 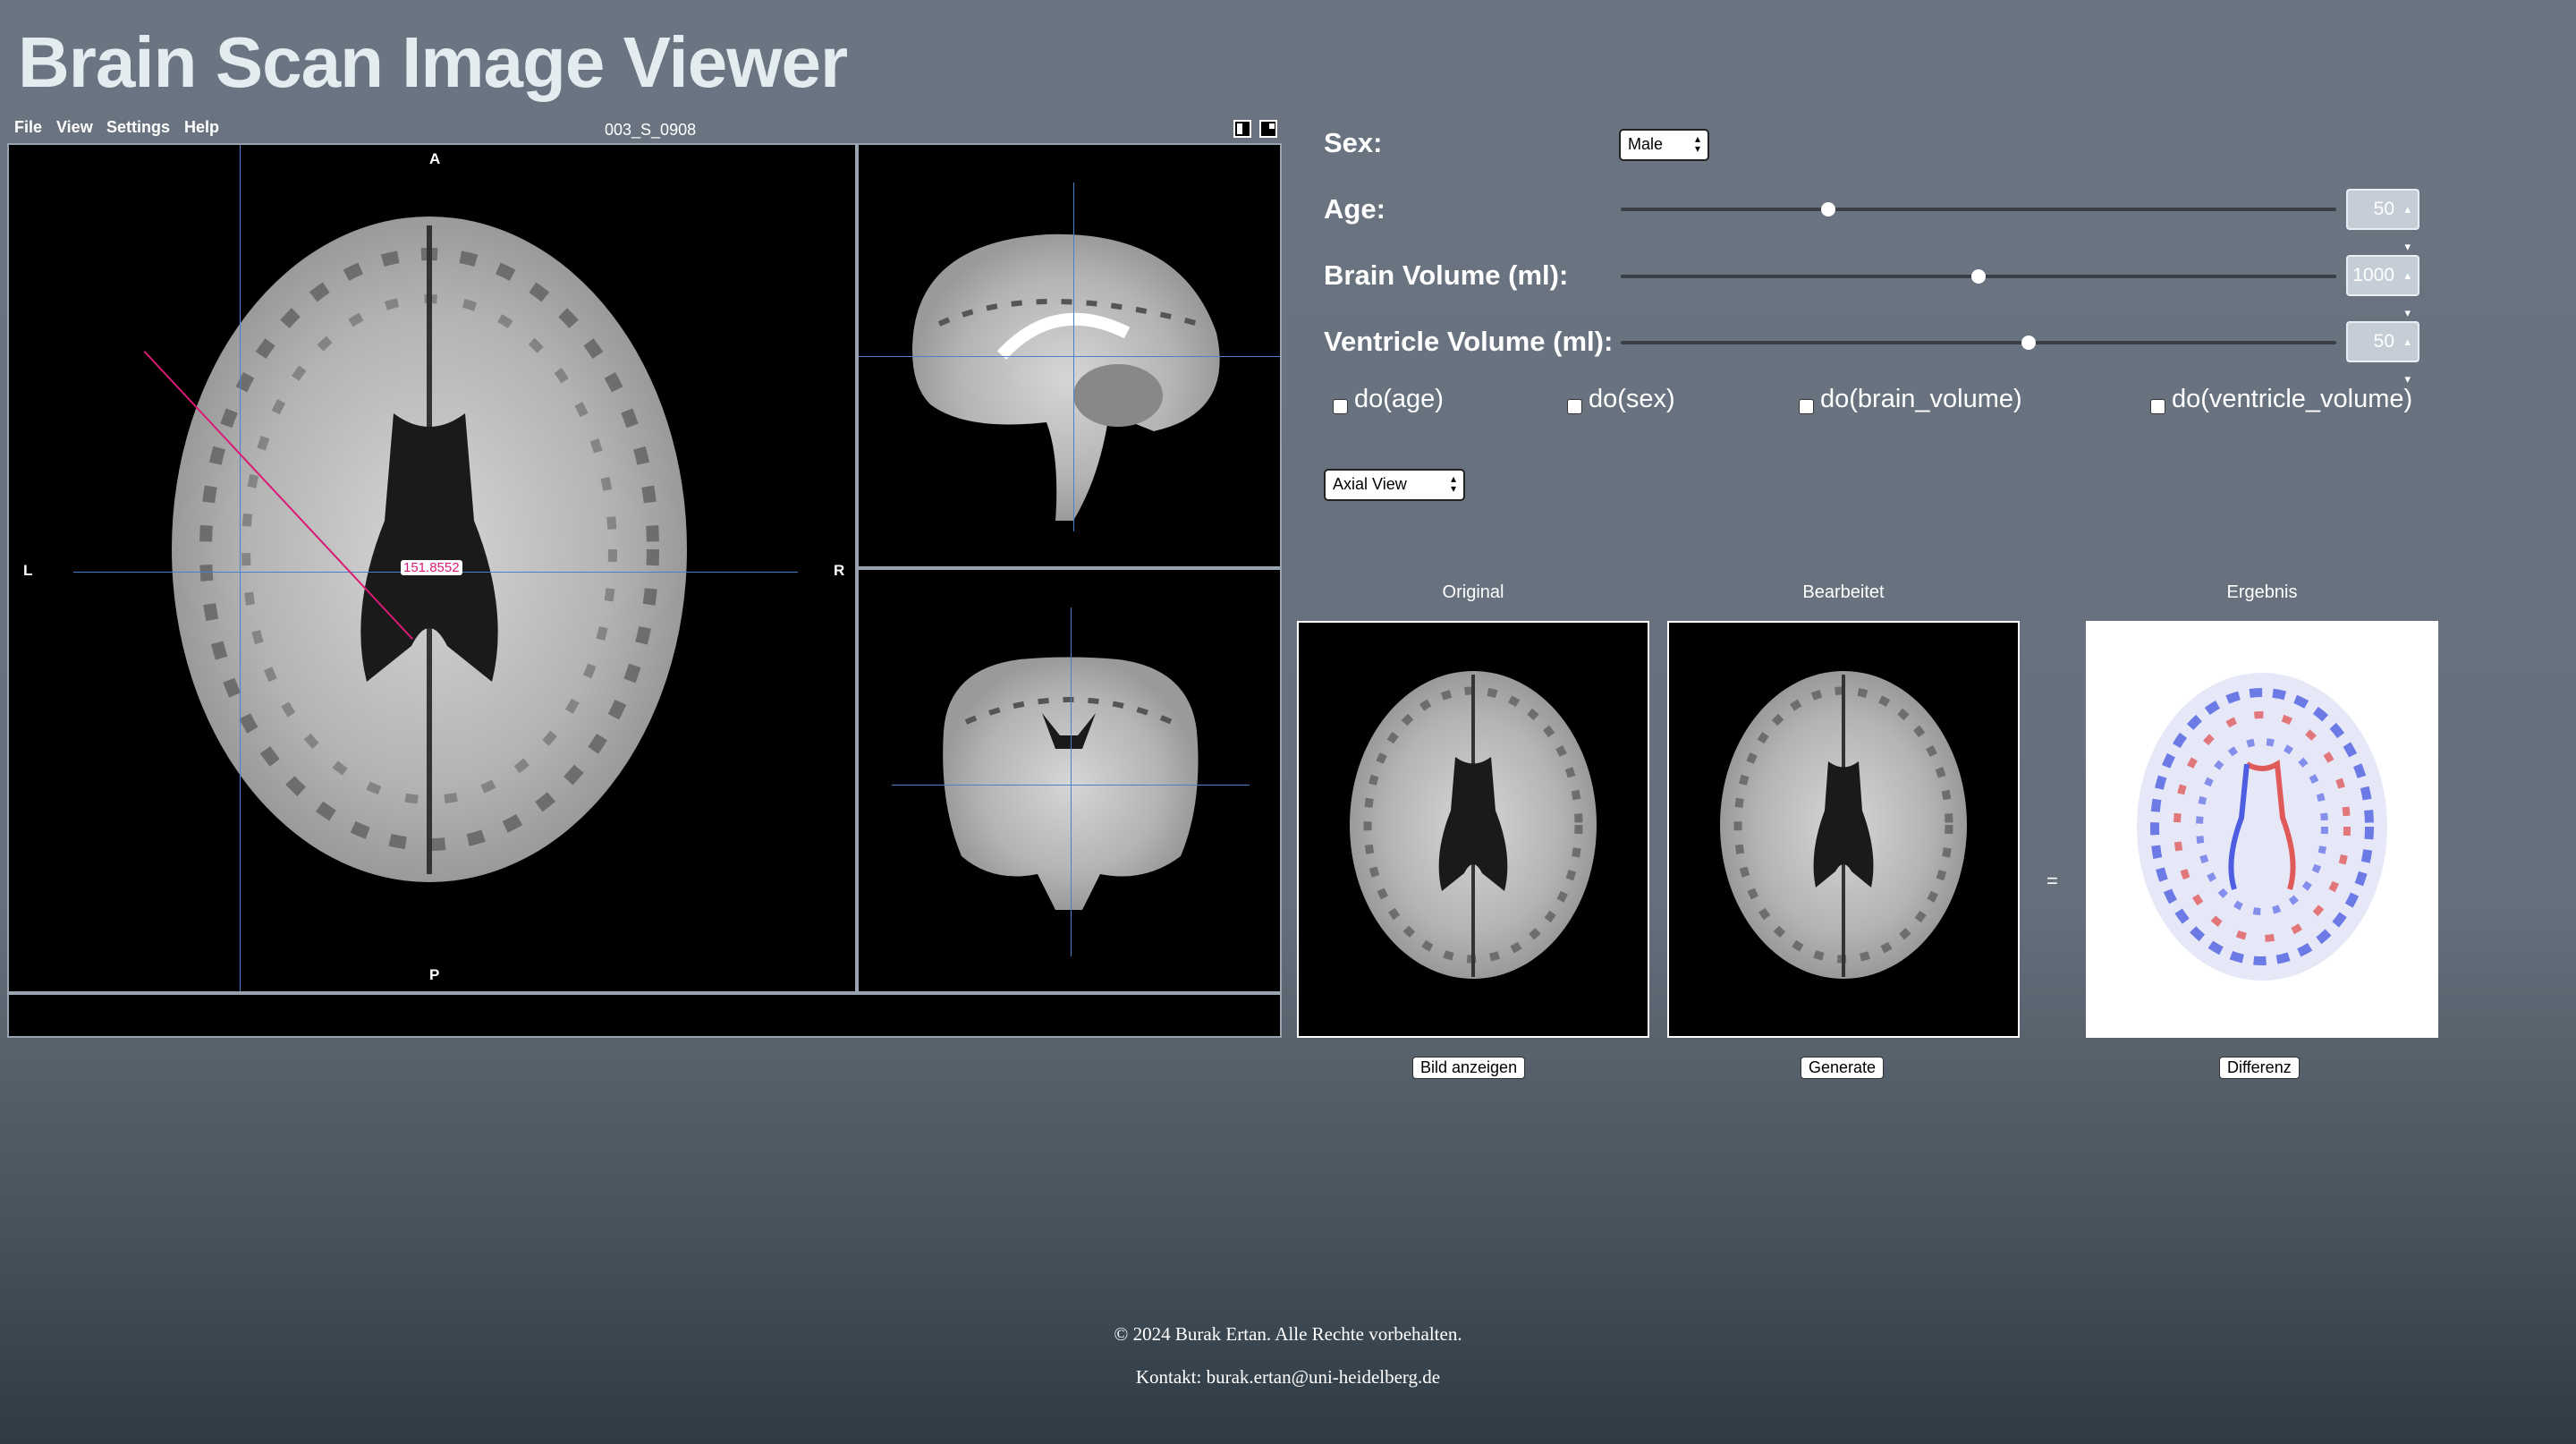 I want to click on original-brain-image, so click(x=1473, y=825).